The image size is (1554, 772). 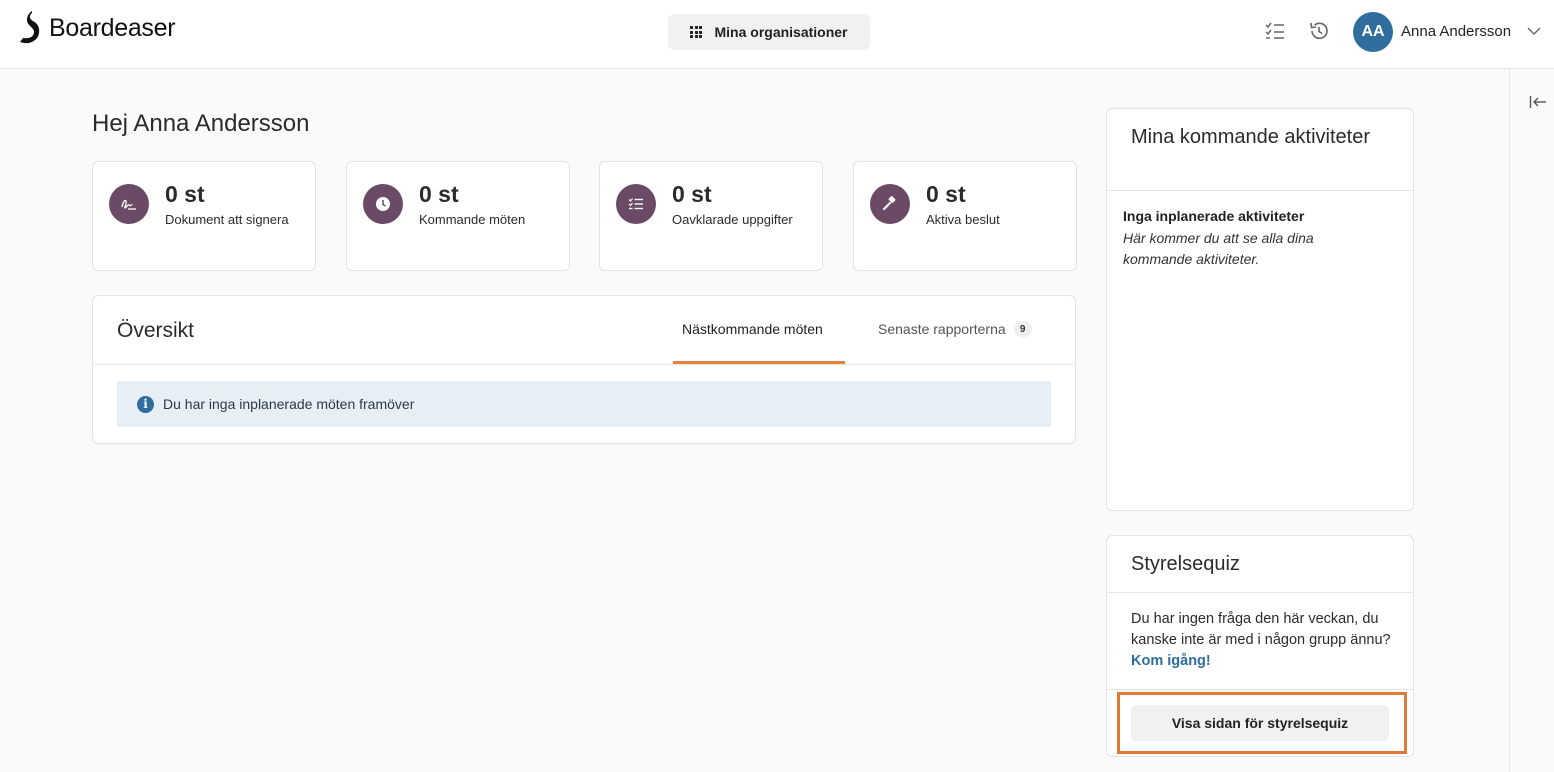 I want to click on my-organizations-button: Mina organisationer, so click(x=769, y=32).